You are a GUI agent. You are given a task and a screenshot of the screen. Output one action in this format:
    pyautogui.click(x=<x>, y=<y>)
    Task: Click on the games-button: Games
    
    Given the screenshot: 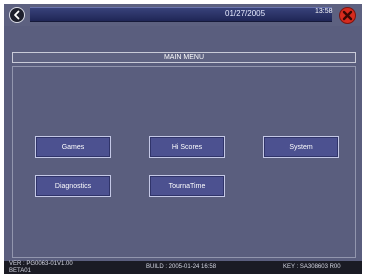 What is the action you would take?
    pyautogui.click(x=73, y=147)
    